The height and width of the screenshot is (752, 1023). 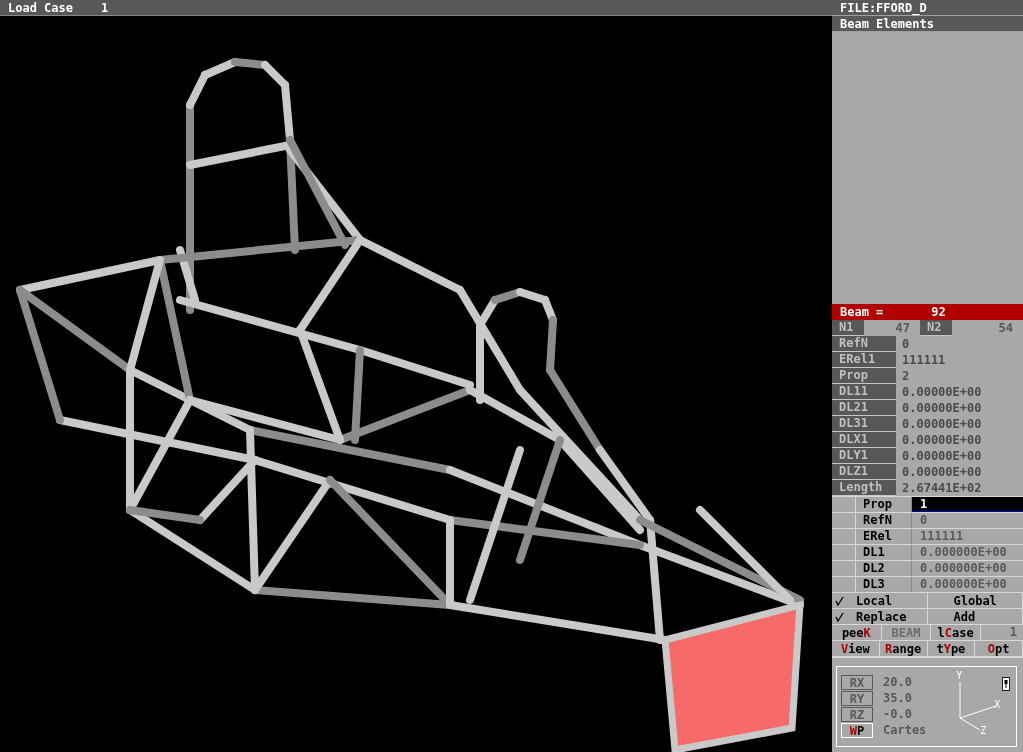 What do you see at coordinates (897, 714) in the screenshot?
I see `rotation-value: -0.0` at bounding box center [897, 714].